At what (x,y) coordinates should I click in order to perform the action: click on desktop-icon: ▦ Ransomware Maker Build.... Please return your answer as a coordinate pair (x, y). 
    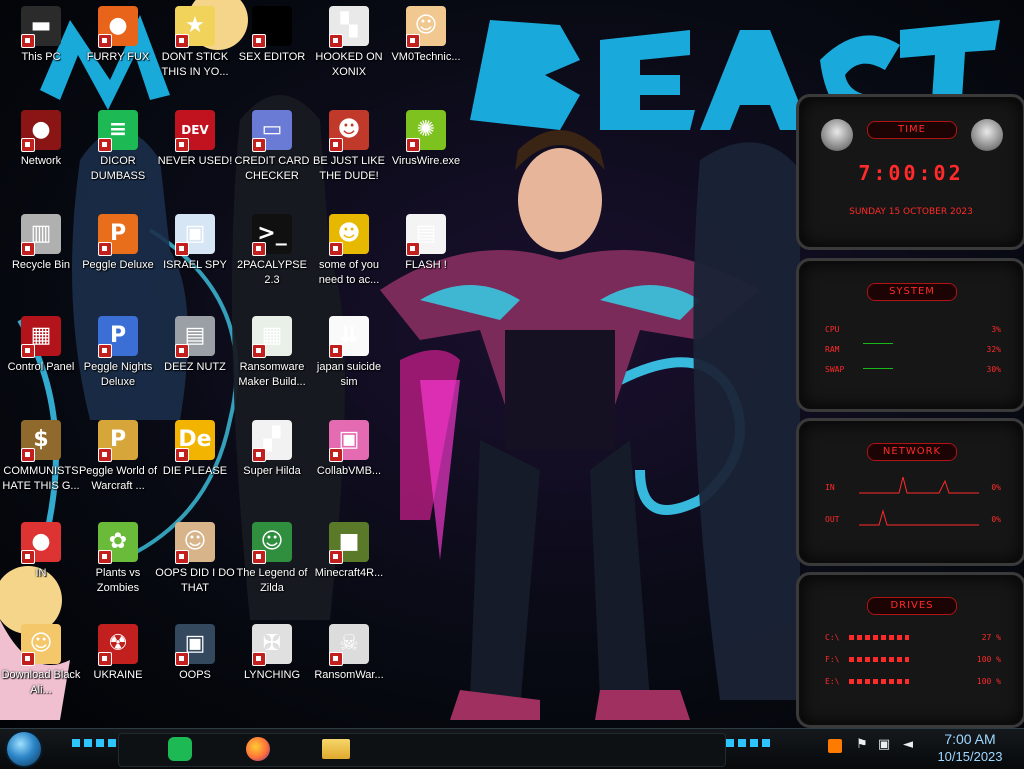
    Looking at the image, I should click on (272, 353).